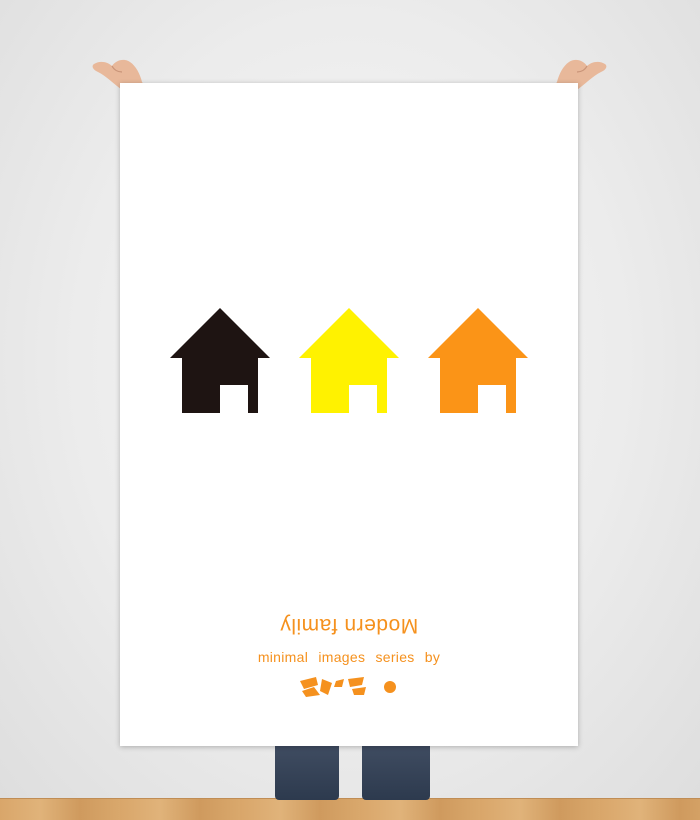 The width and height of the screenshot is (700, 820). What do you see at coordinates (349, 657) in the screenshot?
I see `poster-subtitle: minimal images series by` at bounding box center [349, 657].